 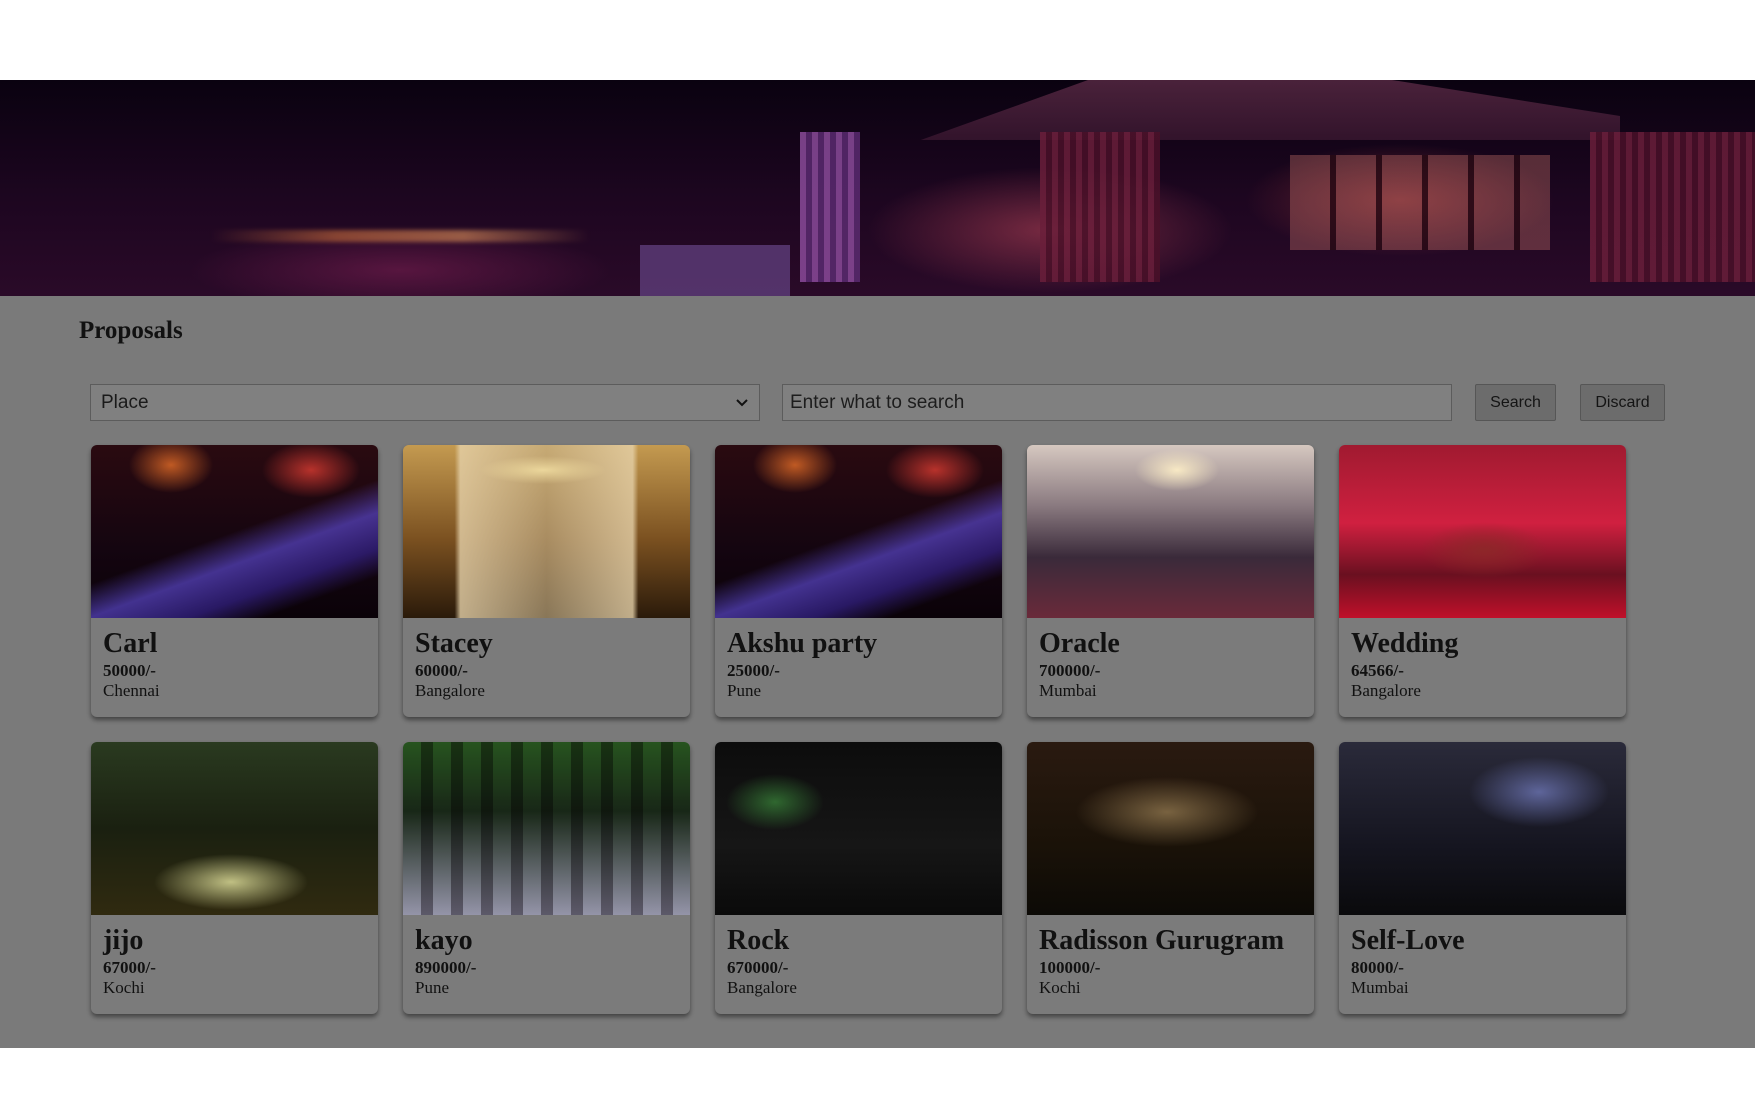 I want to click on proposal-price: 25000/-, so click(x=753, y=670).